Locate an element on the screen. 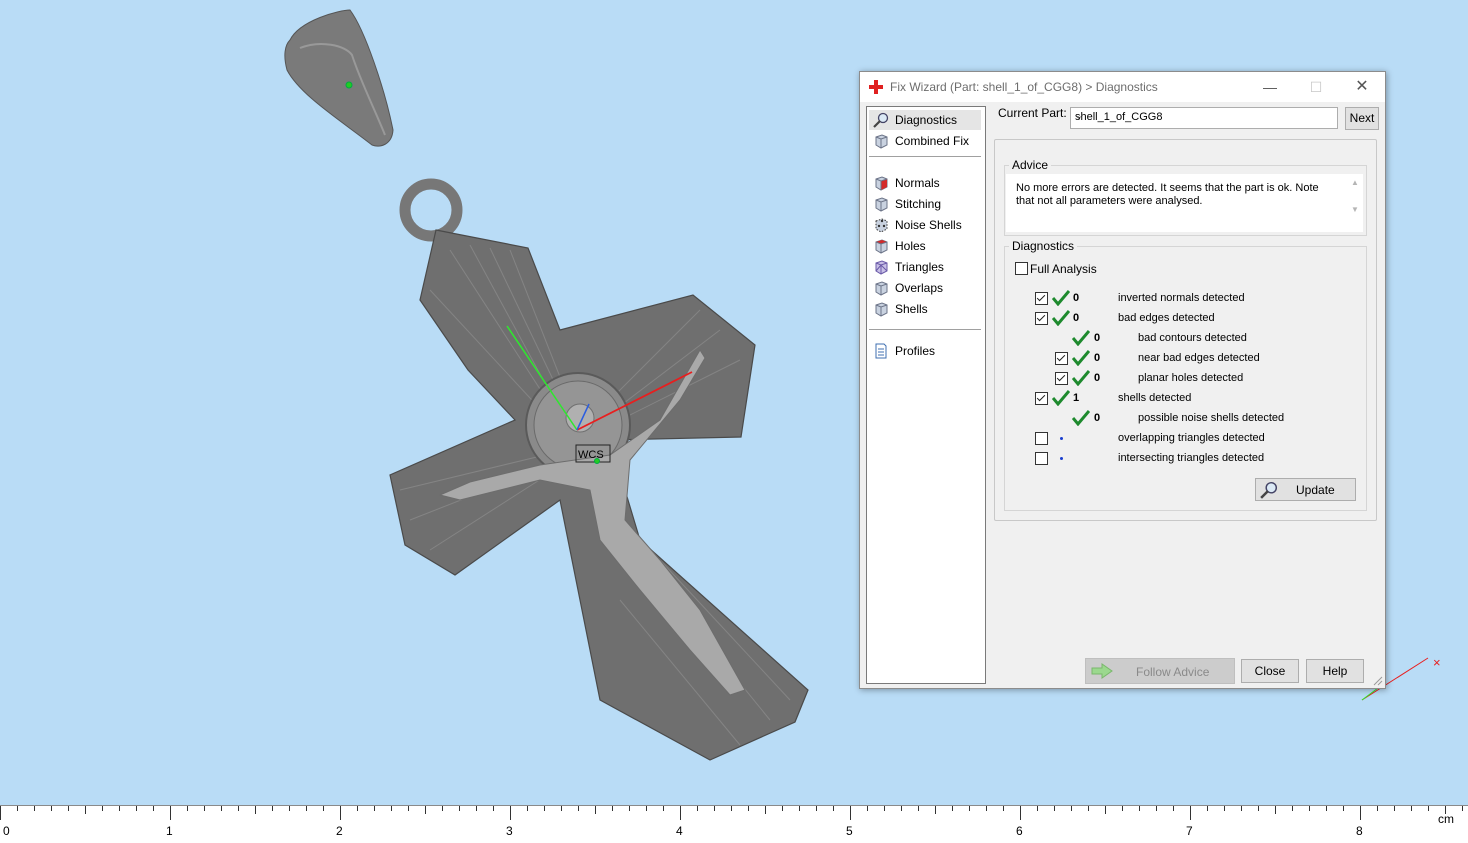 This screenshot has width=1468, height=843. ring-model is located at coordinates (431, 210).